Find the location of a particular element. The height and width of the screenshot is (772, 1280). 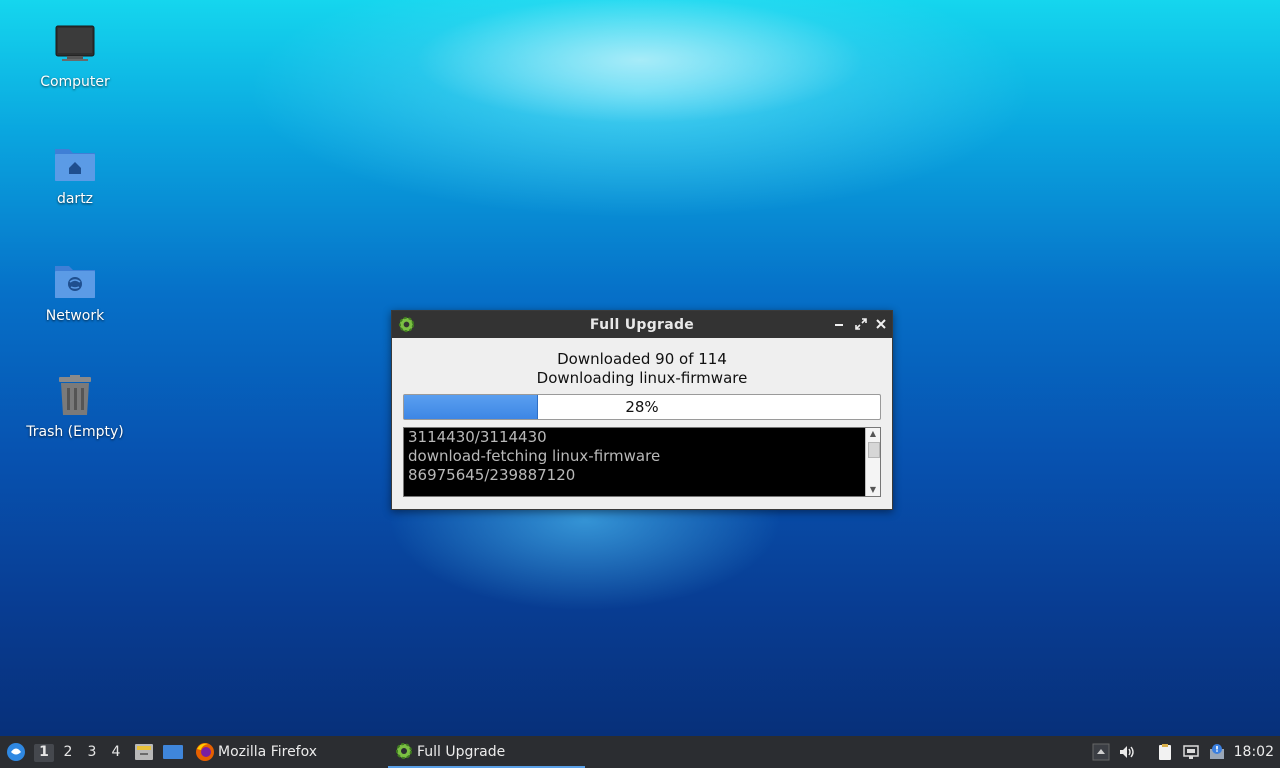

minimize-button is located at coordinates (840, 324).